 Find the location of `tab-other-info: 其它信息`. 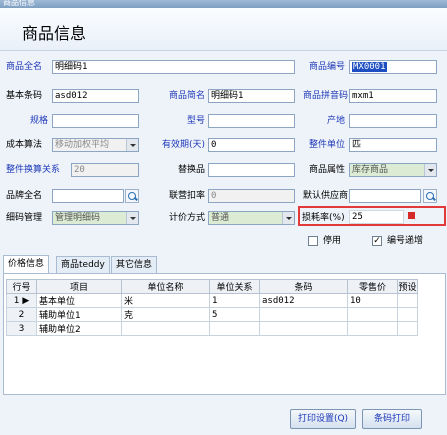

tab-other-info: 其它信息 is located at coordinates (134, 264).